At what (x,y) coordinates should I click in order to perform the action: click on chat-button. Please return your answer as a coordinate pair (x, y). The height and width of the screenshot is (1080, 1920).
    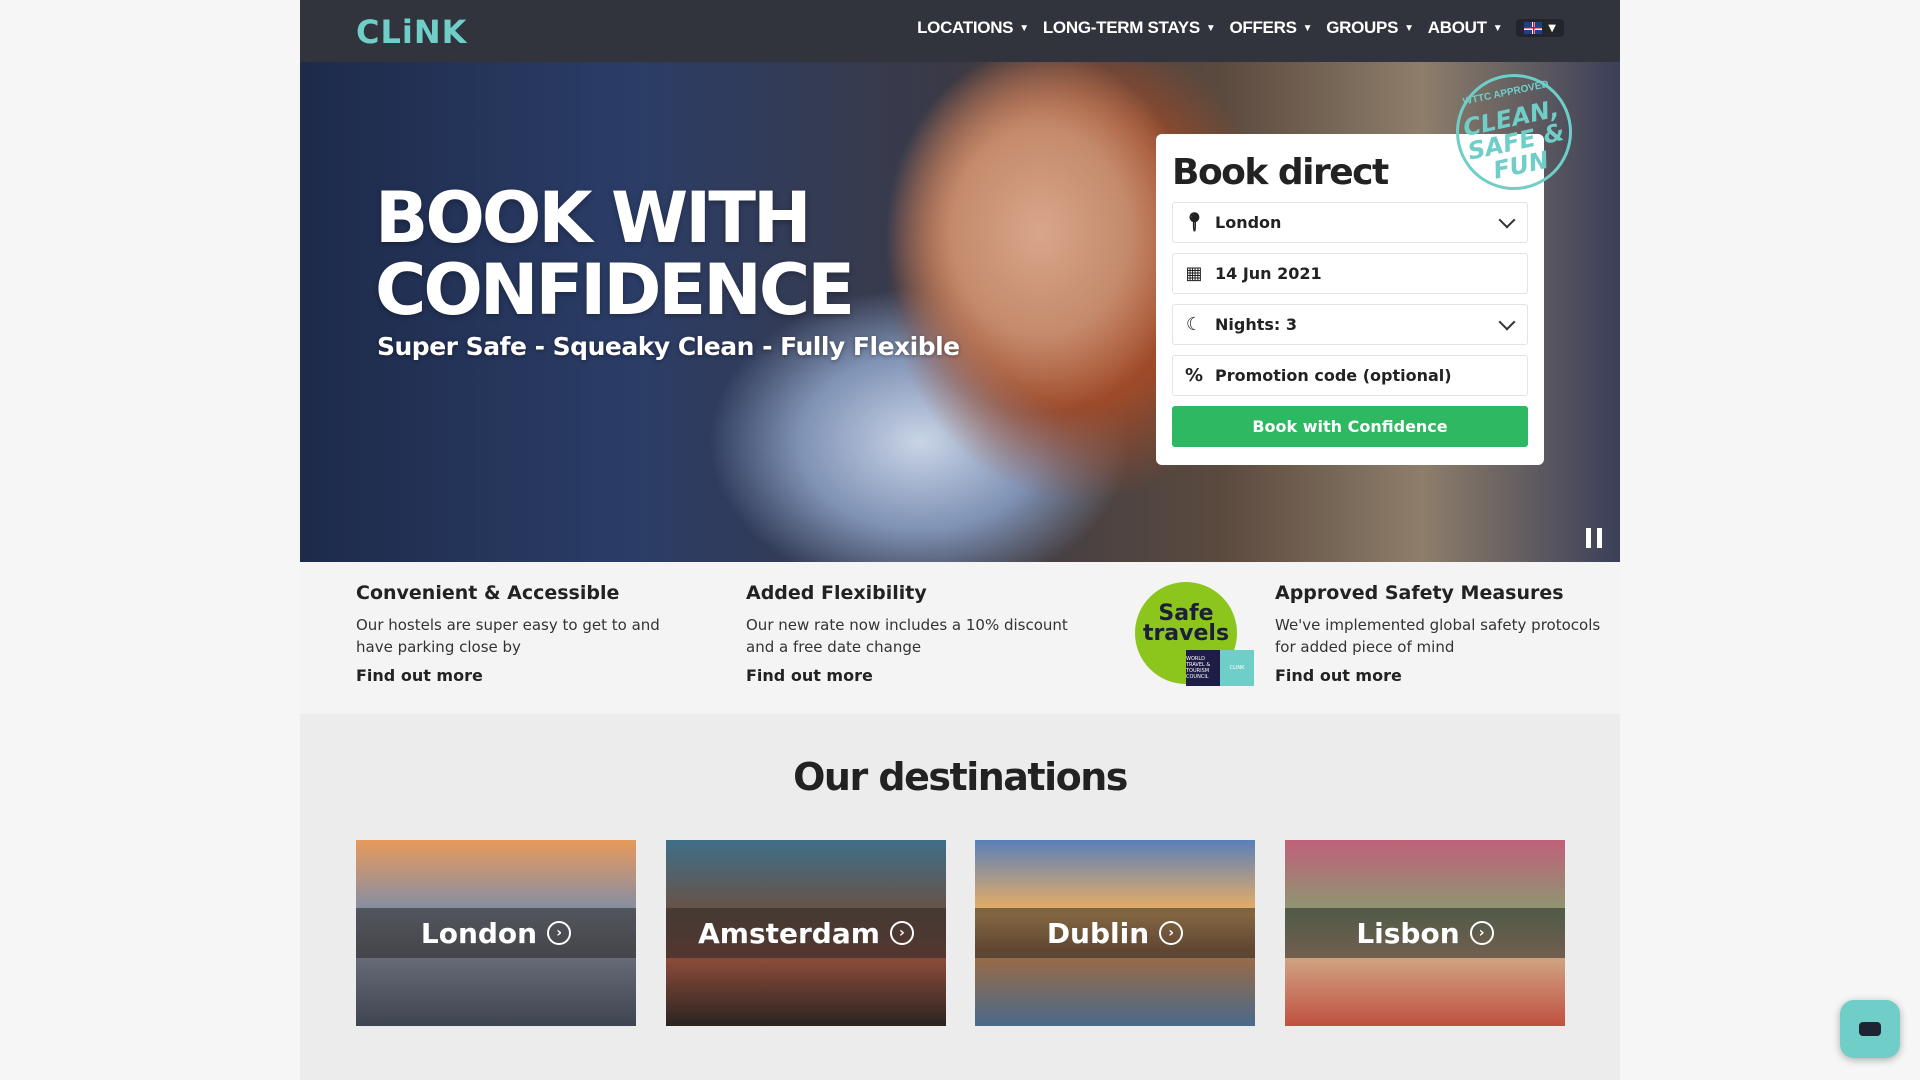
    Looking at the image, I should click on (1870, 1029).